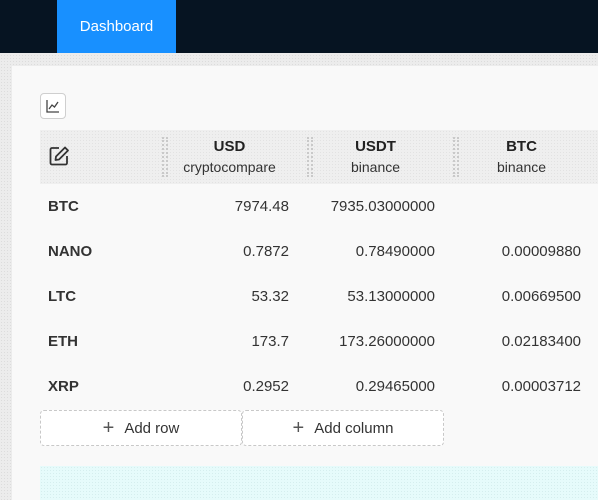 Image resolution: width=598 pixels, height=500 pixels. What do you see at coordinates (116, 26) in the screenshot?
I see `tab-dashboard: Dashboard` at bounding box center [116, 26].